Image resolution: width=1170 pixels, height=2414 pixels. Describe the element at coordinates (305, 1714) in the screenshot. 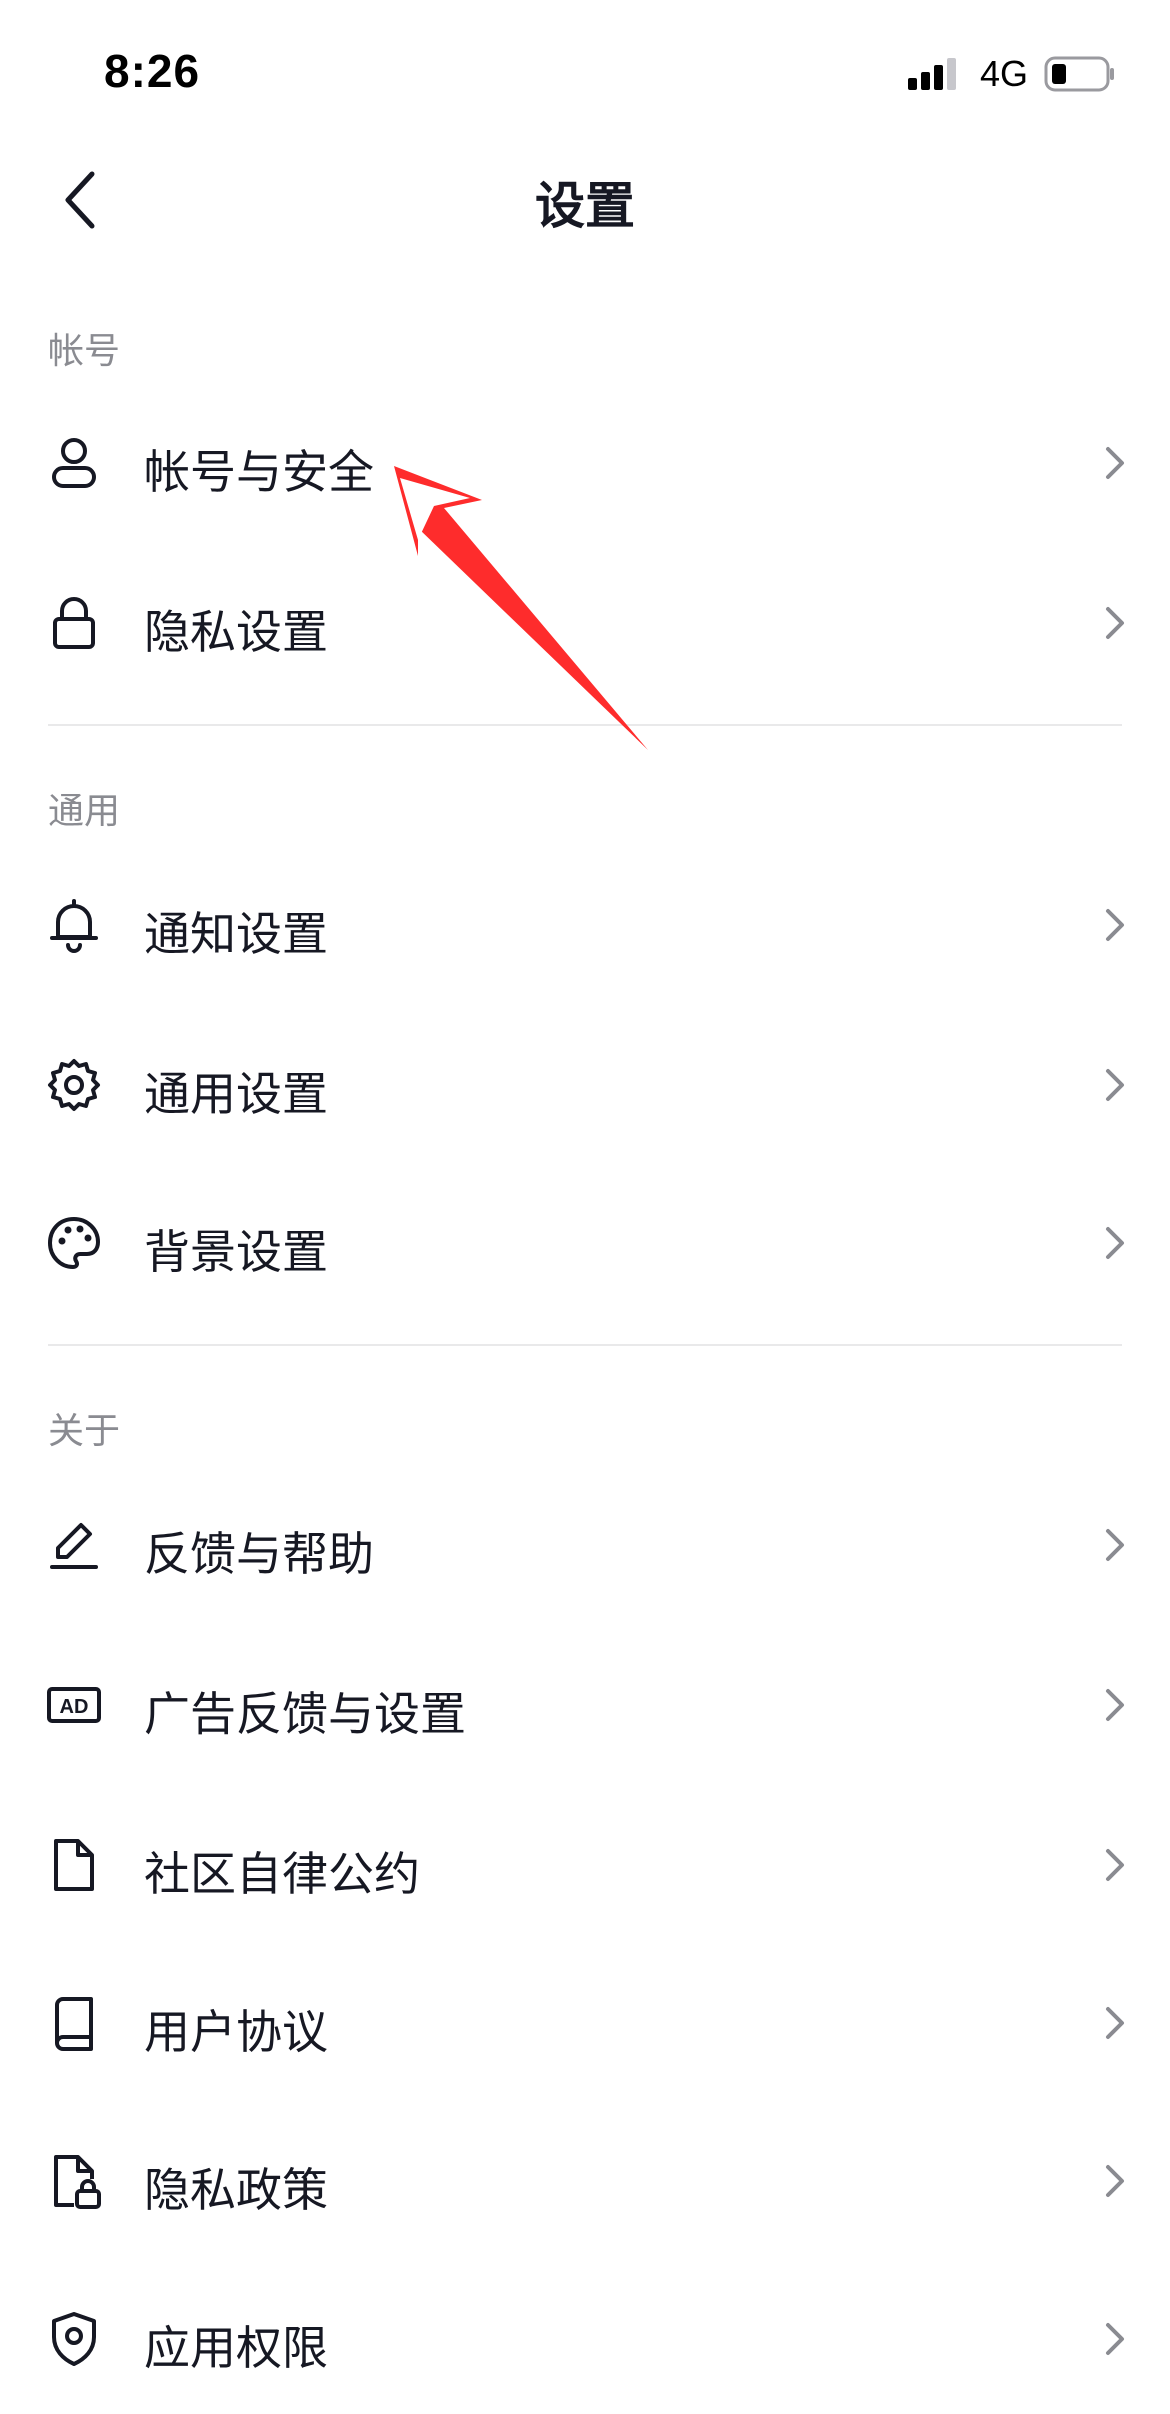

I see `settings-item-label: 广告反馈与设置` at that location.